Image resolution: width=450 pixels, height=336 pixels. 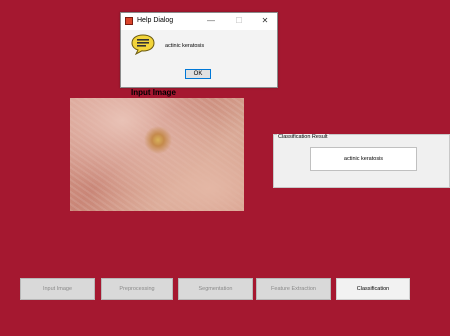 What do you see at coordinates (143, 44) in the screenshot?
I see `help-speech-bubble-icon` at bounding box center [143, 44].